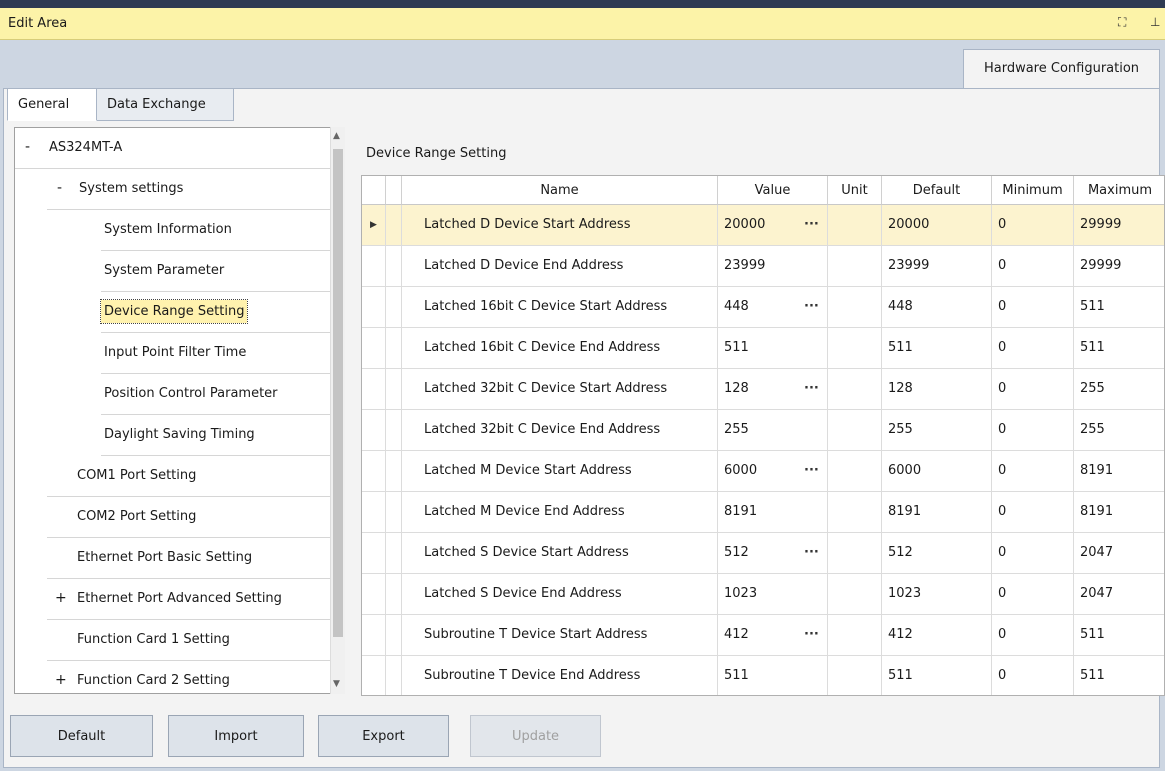 The image size is (1165, 771). I want to click on tree-item-input-point-filter-time: Input Point Filter Time, so click(216, 353).